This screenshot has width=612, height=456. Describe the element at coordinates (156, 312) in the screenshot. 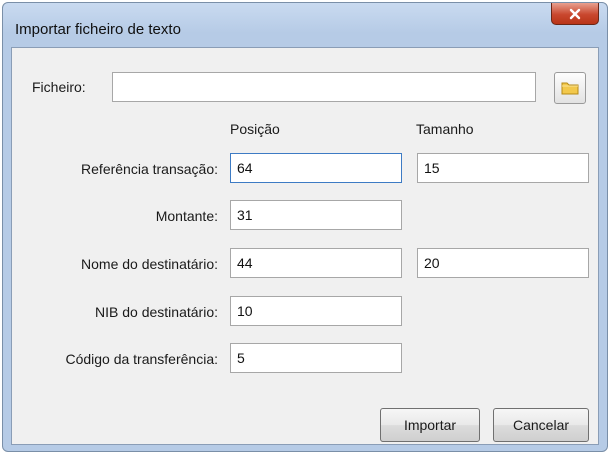

I see `recipient-nib-label: NIB do destinatário:` at that location.